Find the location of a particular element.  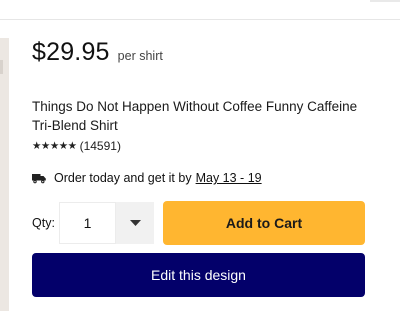

price: $29.95 is located at coordinates (71, 52).